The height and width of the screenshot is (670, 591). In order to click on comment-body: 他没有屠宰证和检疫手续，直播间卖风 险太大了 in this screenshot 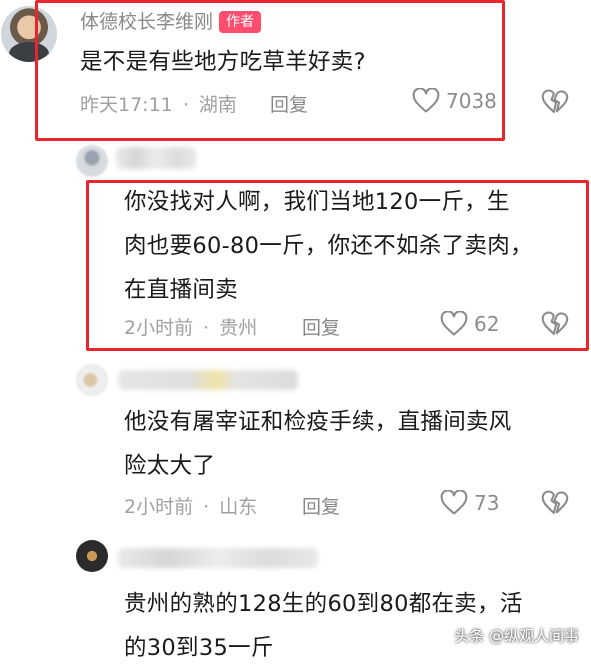, I will do `click(318, 444)`.